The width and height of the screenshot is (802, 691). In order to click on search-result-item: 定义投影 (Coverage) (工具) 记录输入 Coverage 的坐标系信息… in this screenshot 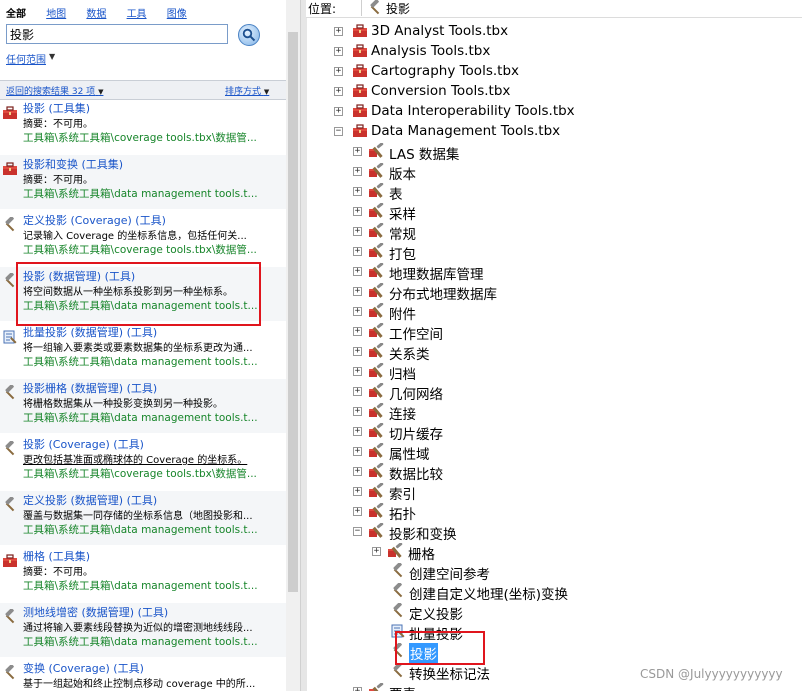, I will do `click(143, 238)`.